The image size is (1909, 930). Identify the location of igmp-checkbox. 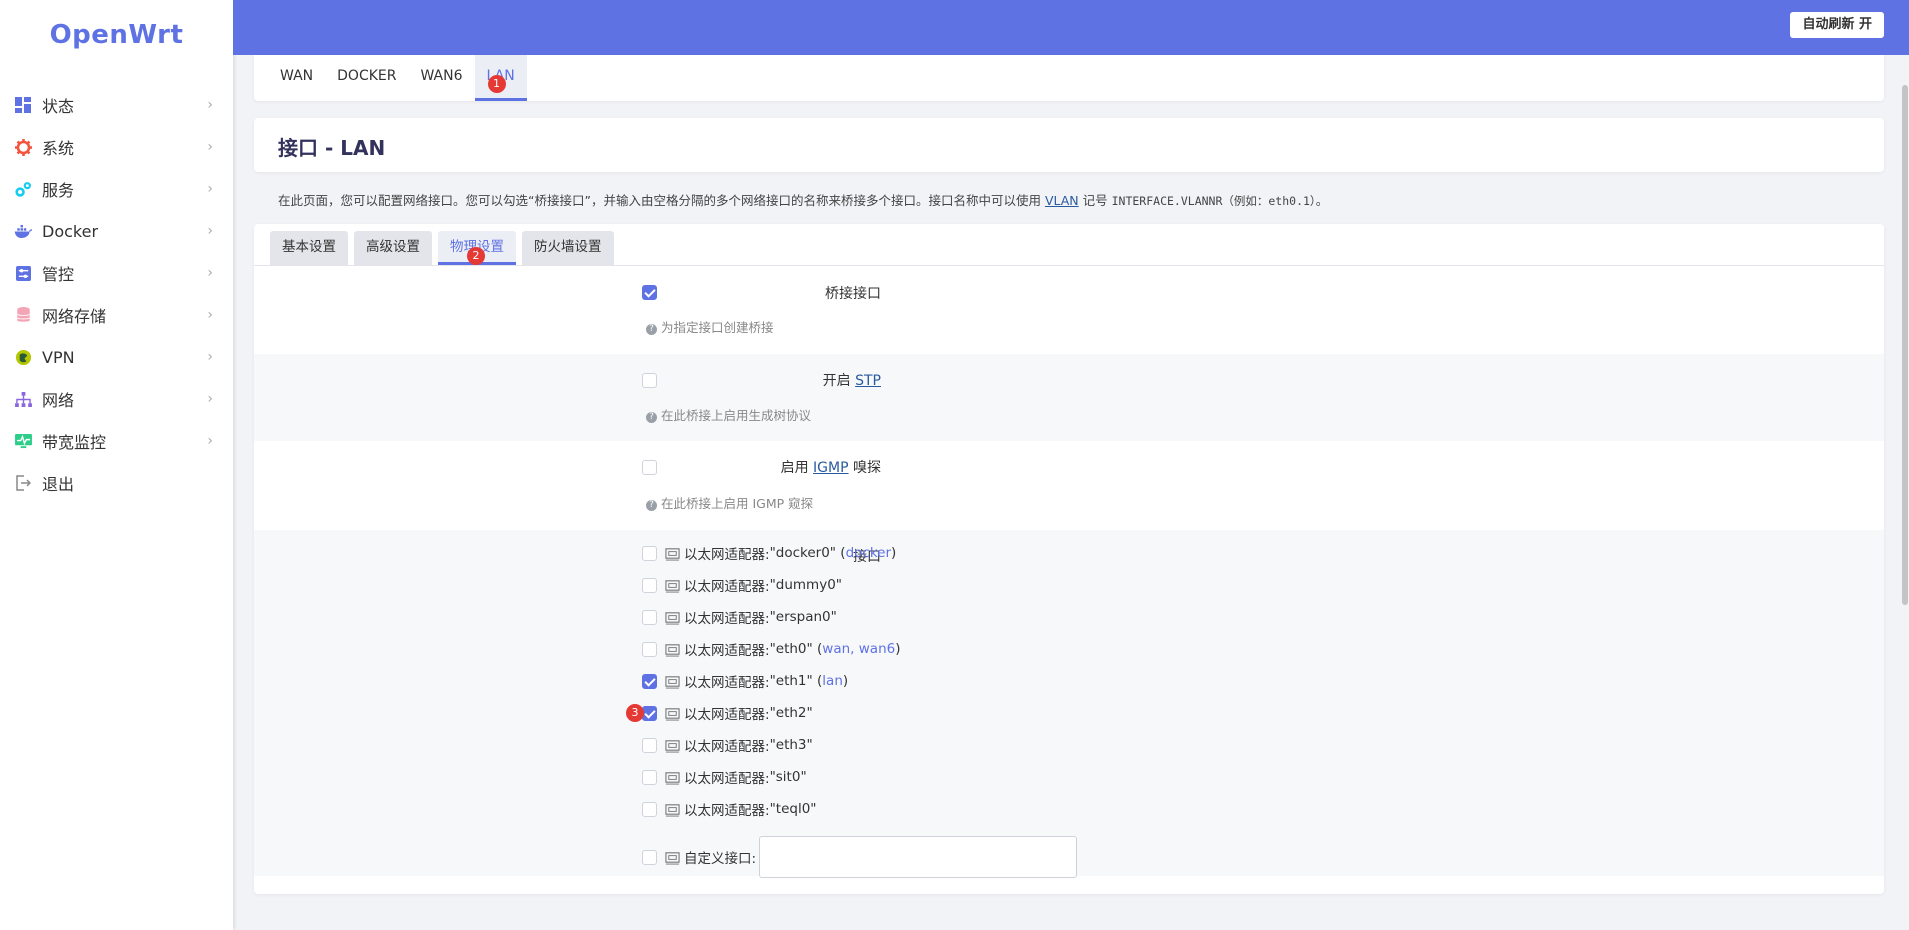
(649, 467).